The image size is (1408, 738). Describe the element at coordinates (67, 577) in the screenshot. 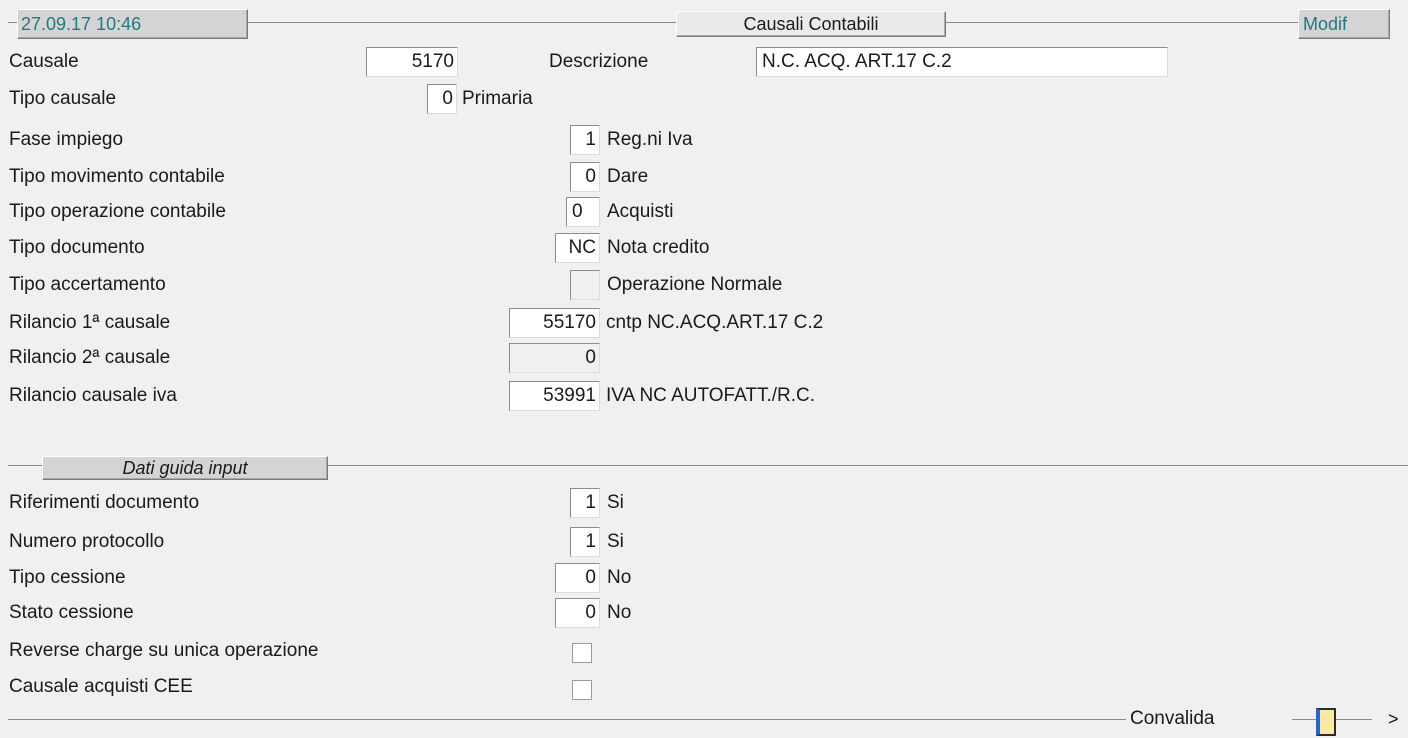

I see `tipo-cessione-label: Tipo cessione` at that location.